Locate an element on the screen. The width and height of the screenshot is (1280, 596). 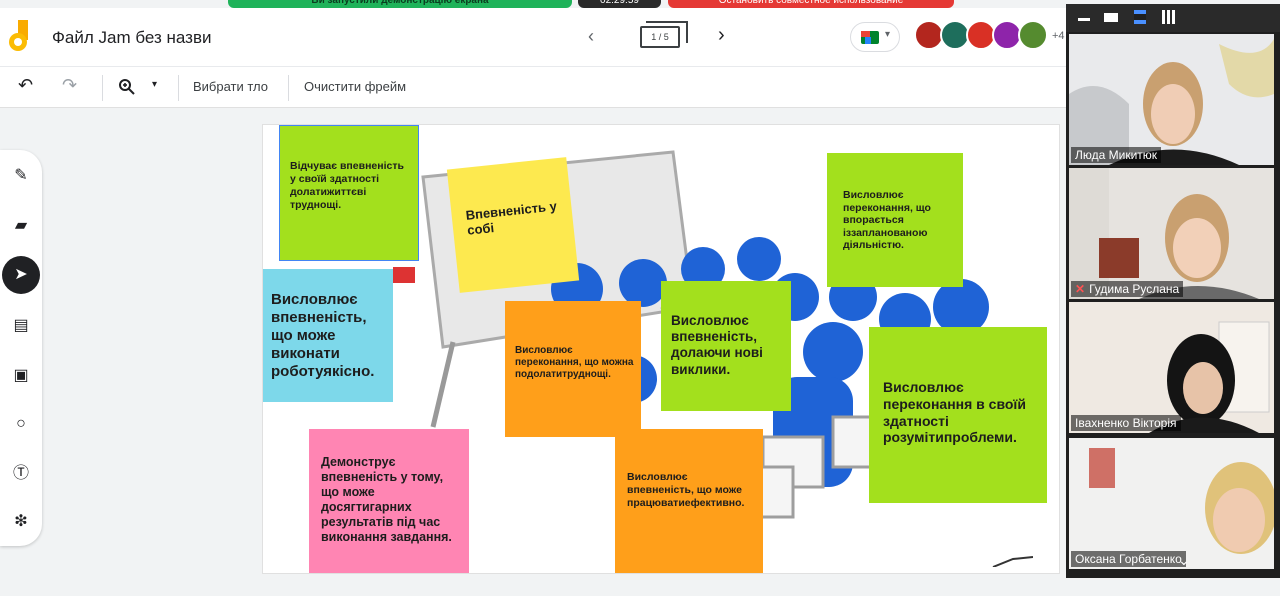
document-title: Файл Jam без назви is located at coordinates (131, 38).